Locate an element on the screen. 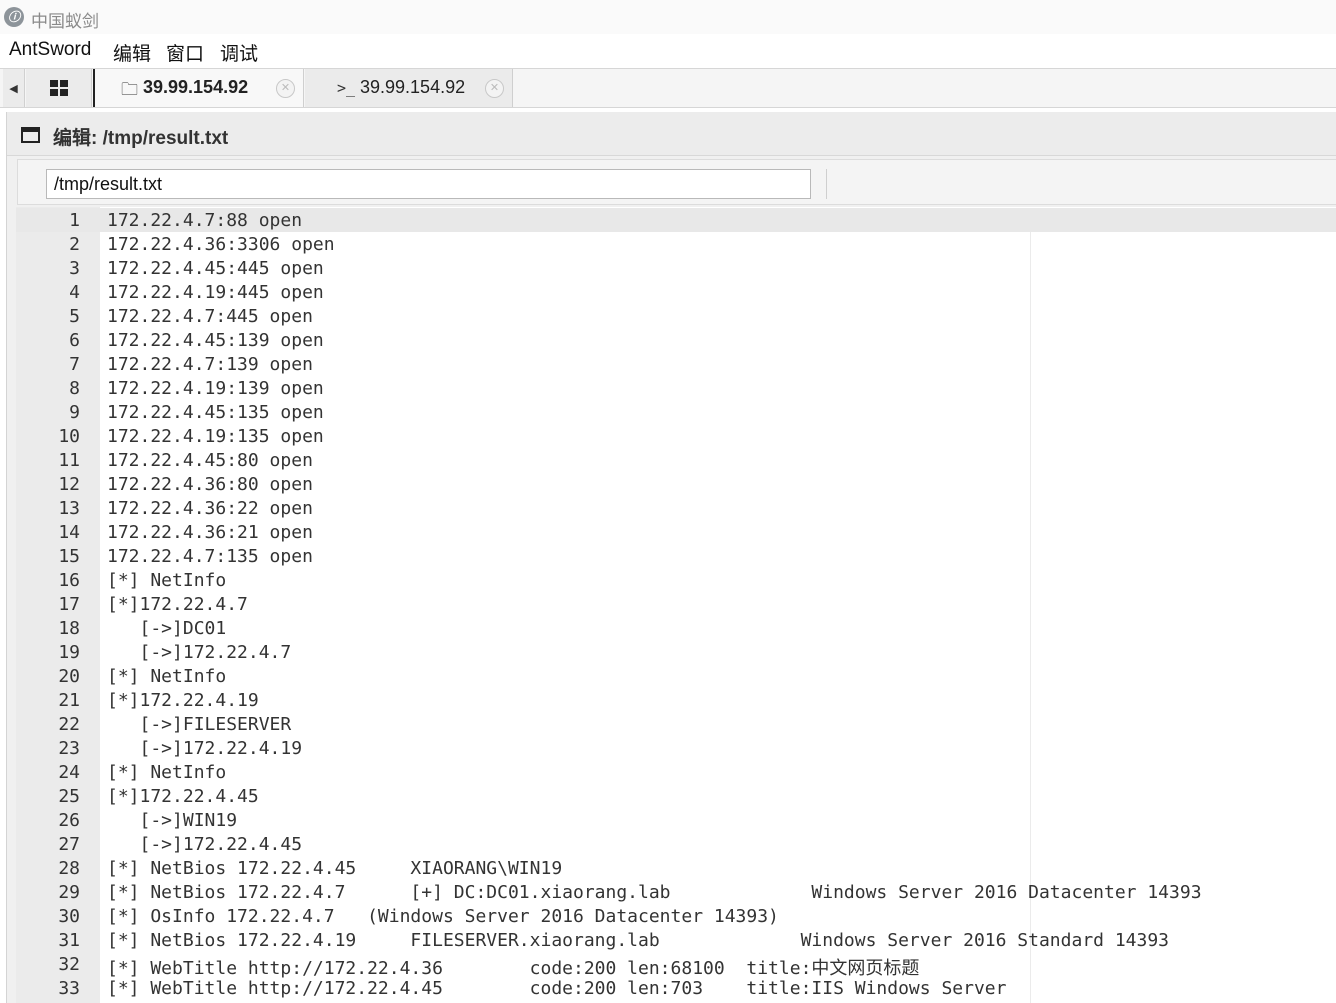 The width and height of the screenshot is (1336, 1003). editor-line: 17 [*]172.22.4.7 is located at coordinates (676, 604).